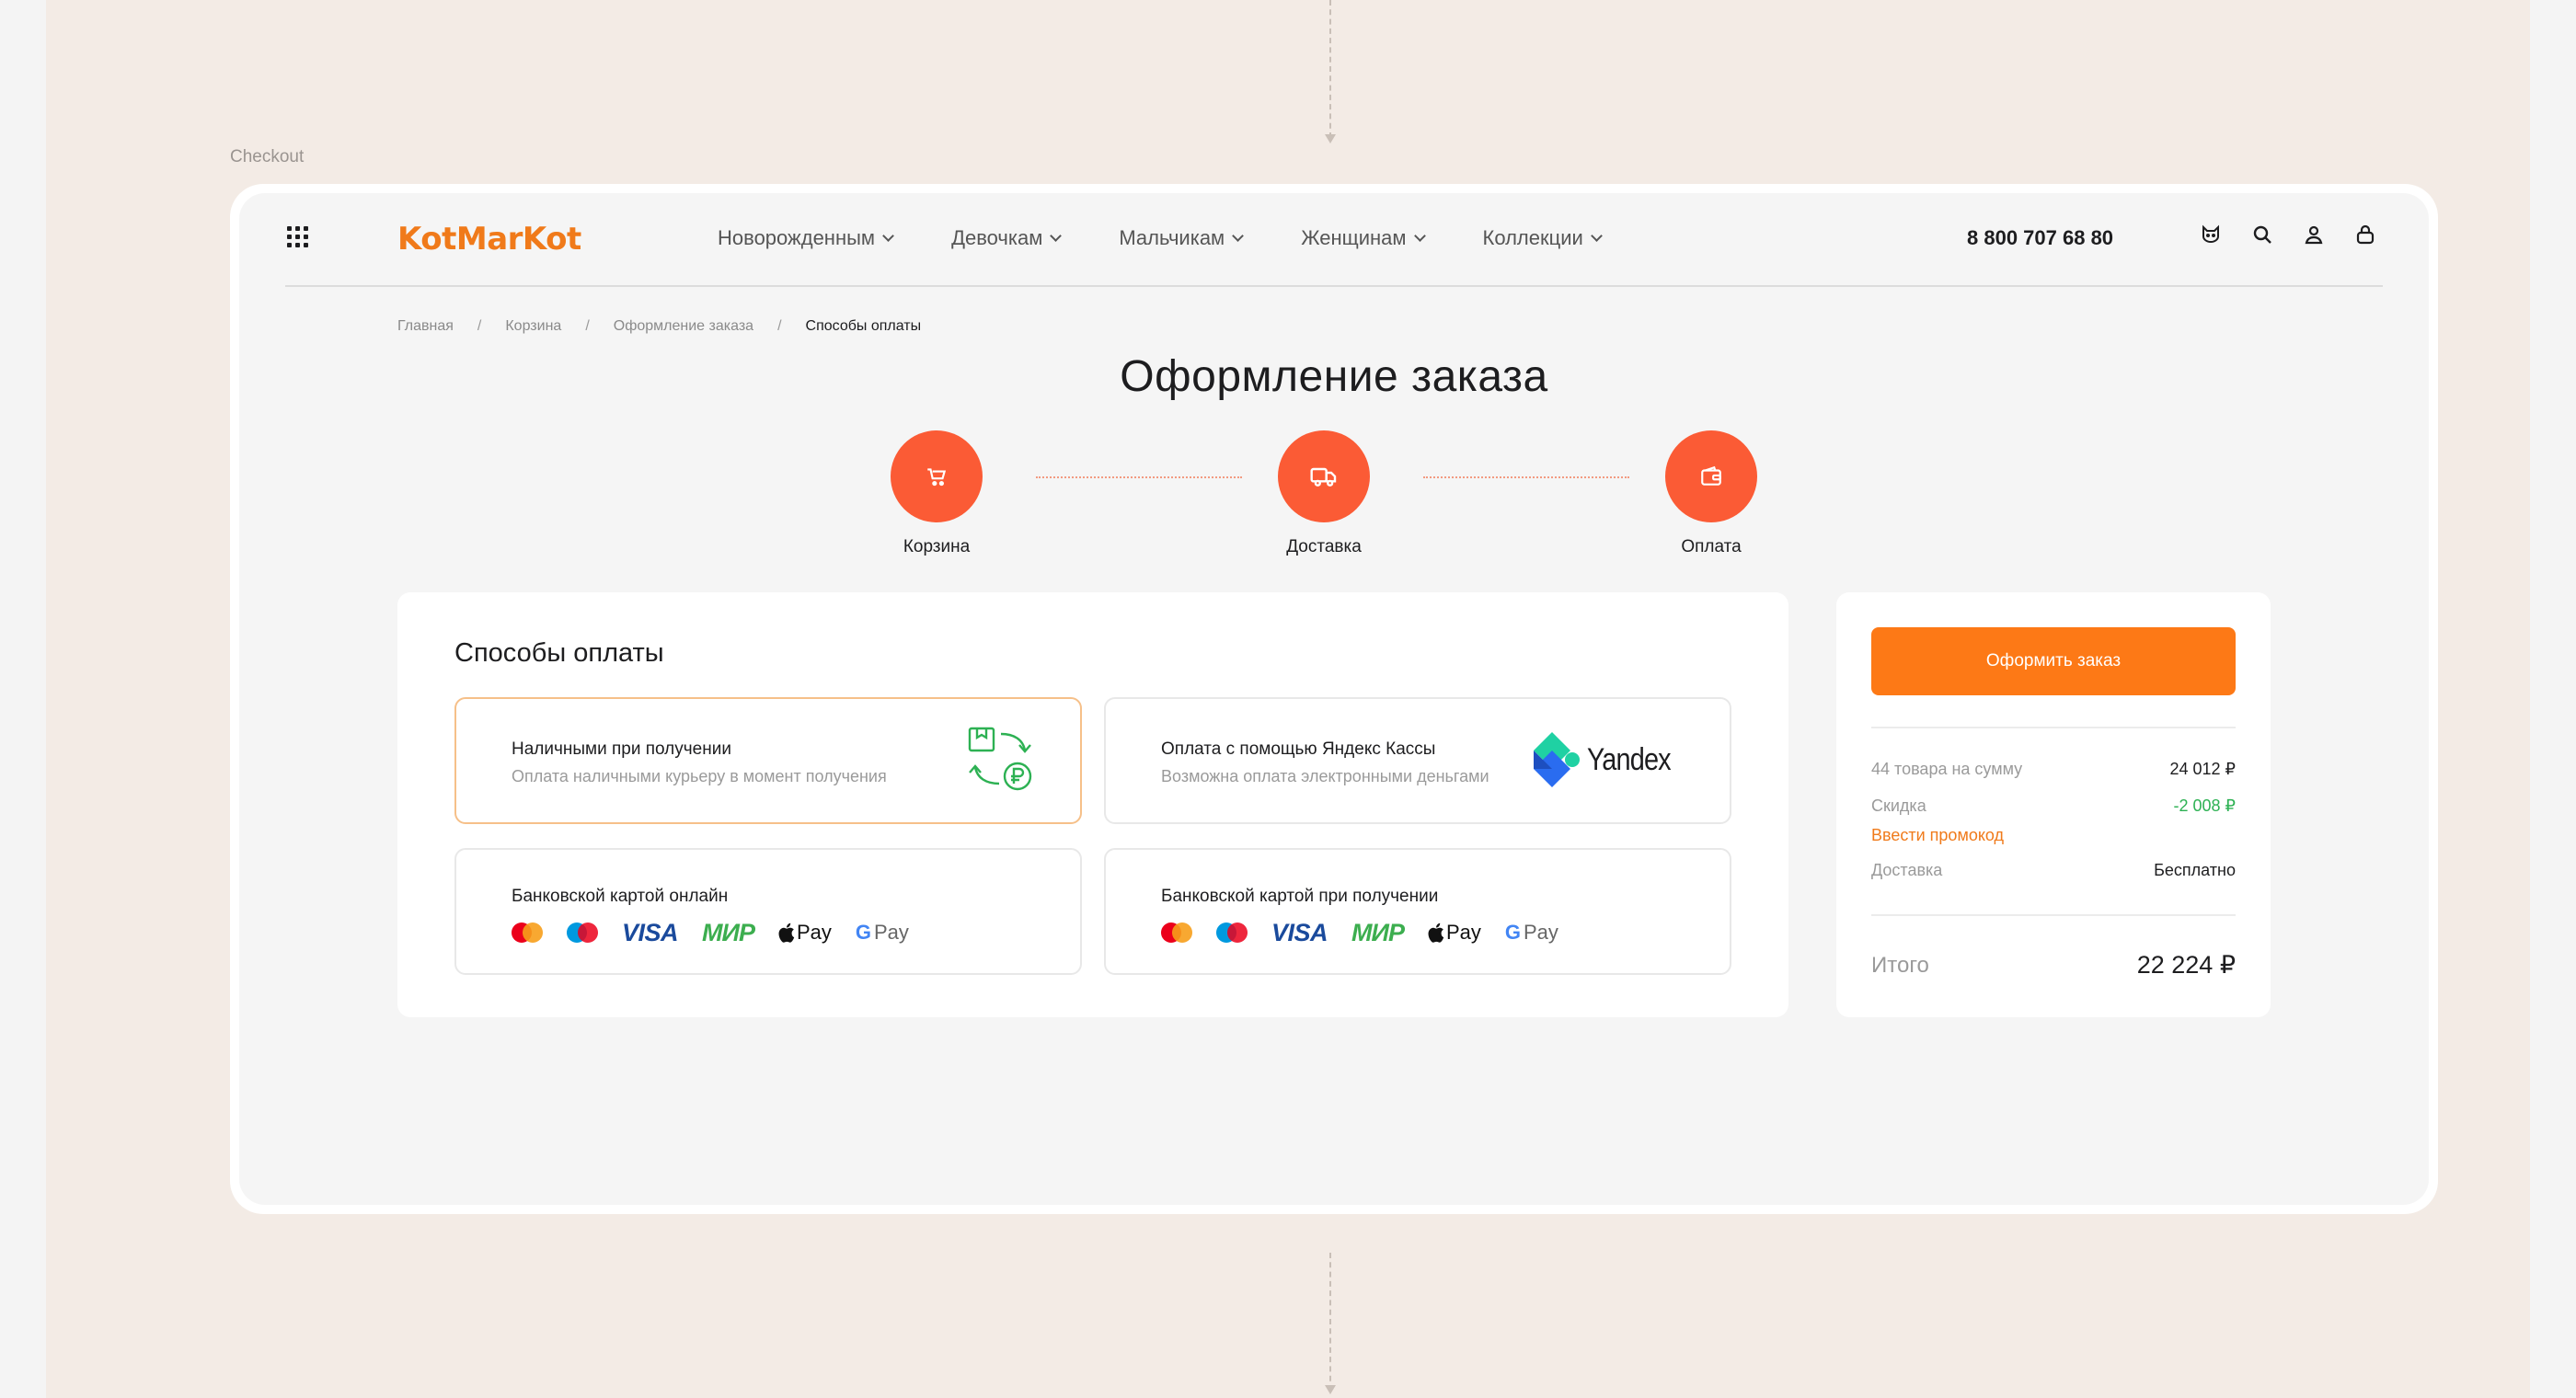  What do you see at coordinates (2040, 238) in the screenshot?
I see `phone-number: 8 800 707 68 80` at bounding box center [2040, 238].